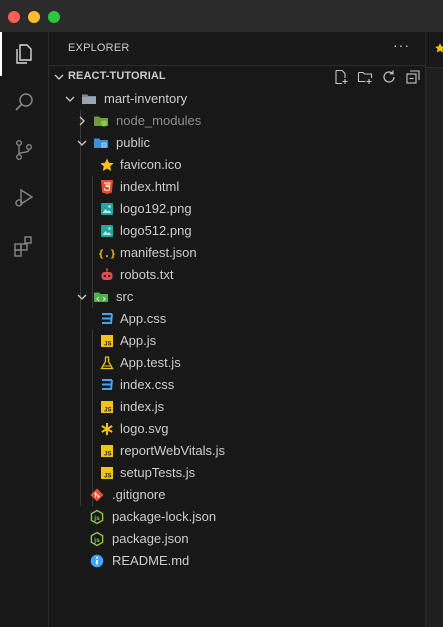 Image resolution: width=443 pixels, height=627 pixels. I want to click on test-flask-icon, so click(107, 363).